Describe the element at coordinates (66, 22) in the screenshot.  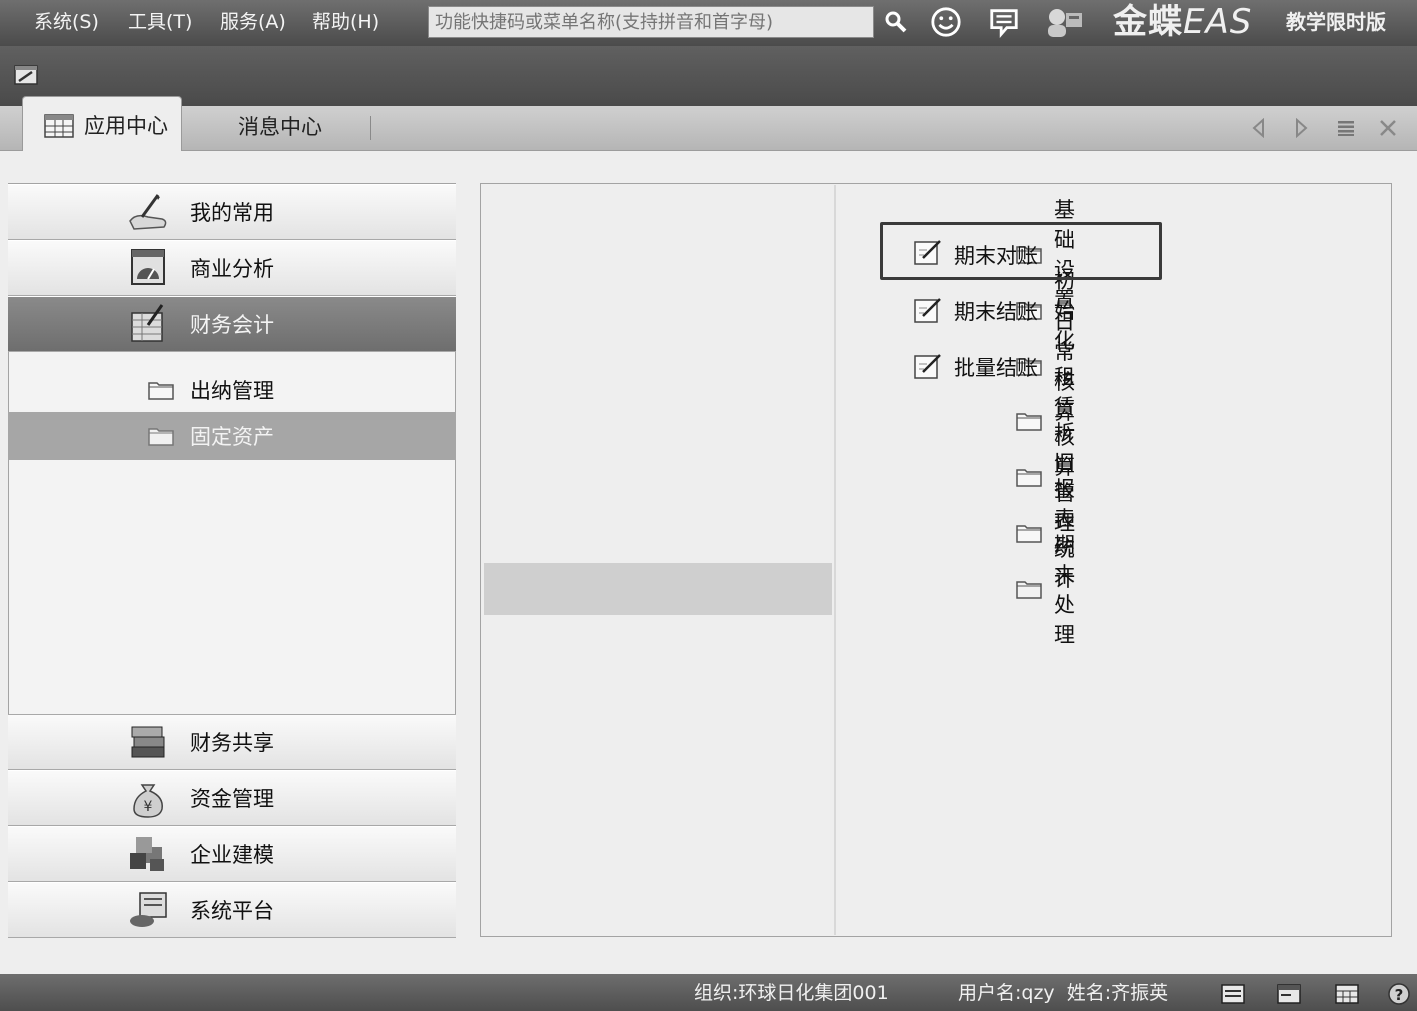
I see `menu-system: 系统(S)` at that location.